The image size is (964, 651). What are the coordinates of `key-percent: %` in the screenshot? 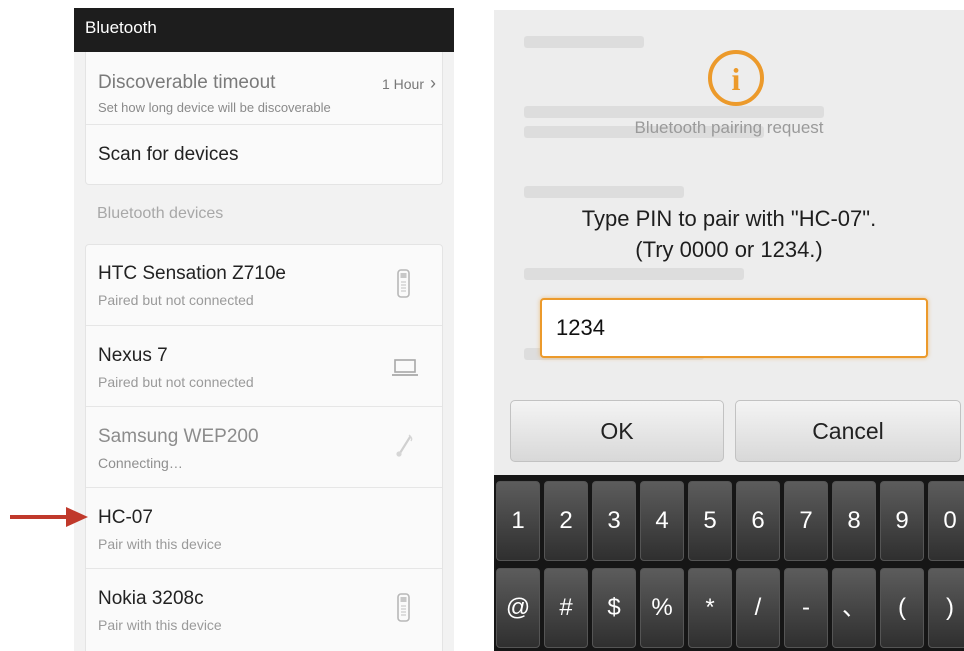 It's located at (662, 608).